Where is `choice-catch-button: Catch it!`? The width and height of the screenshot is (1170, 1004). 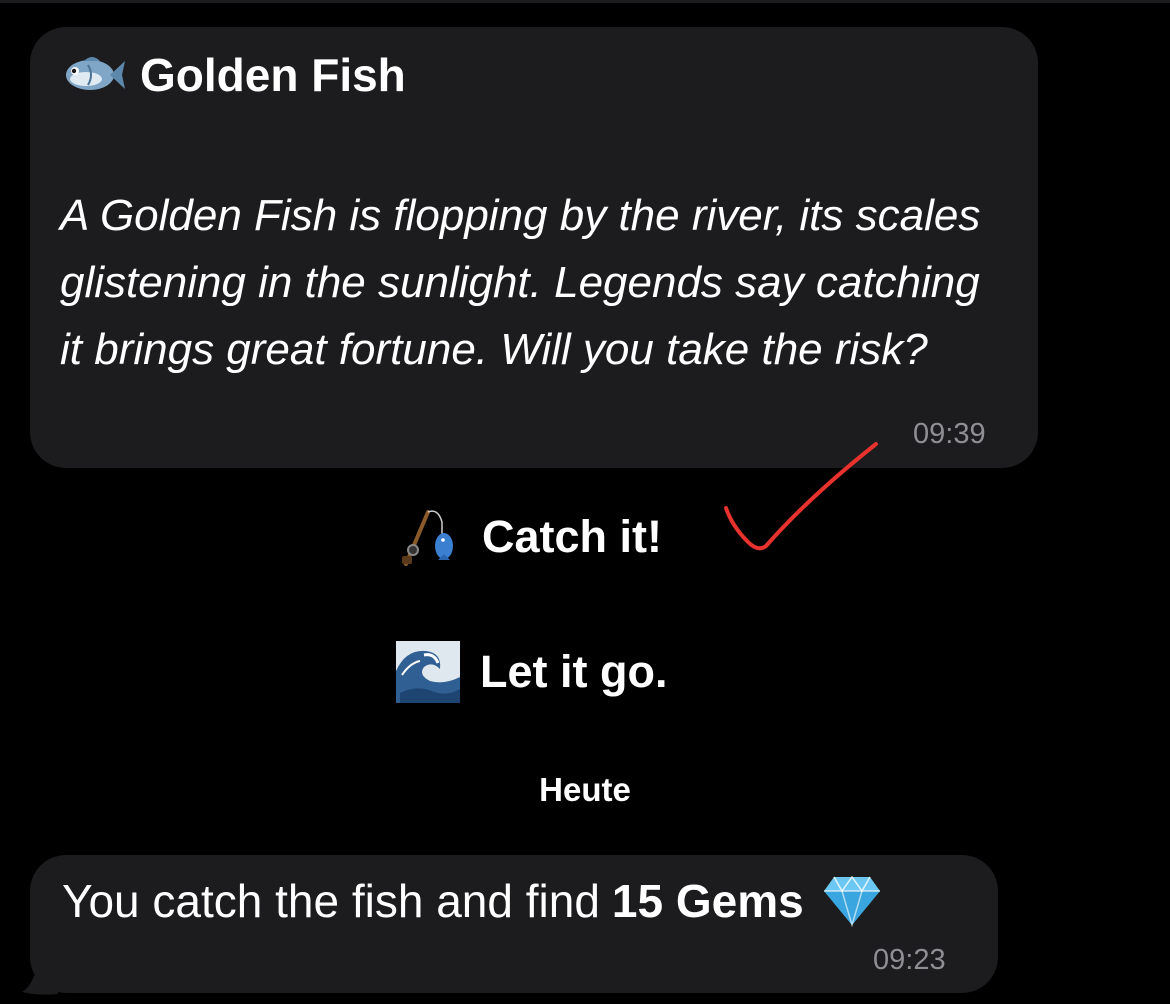 choice-catch-button: Catch it! is located at coordinates (530, 537).